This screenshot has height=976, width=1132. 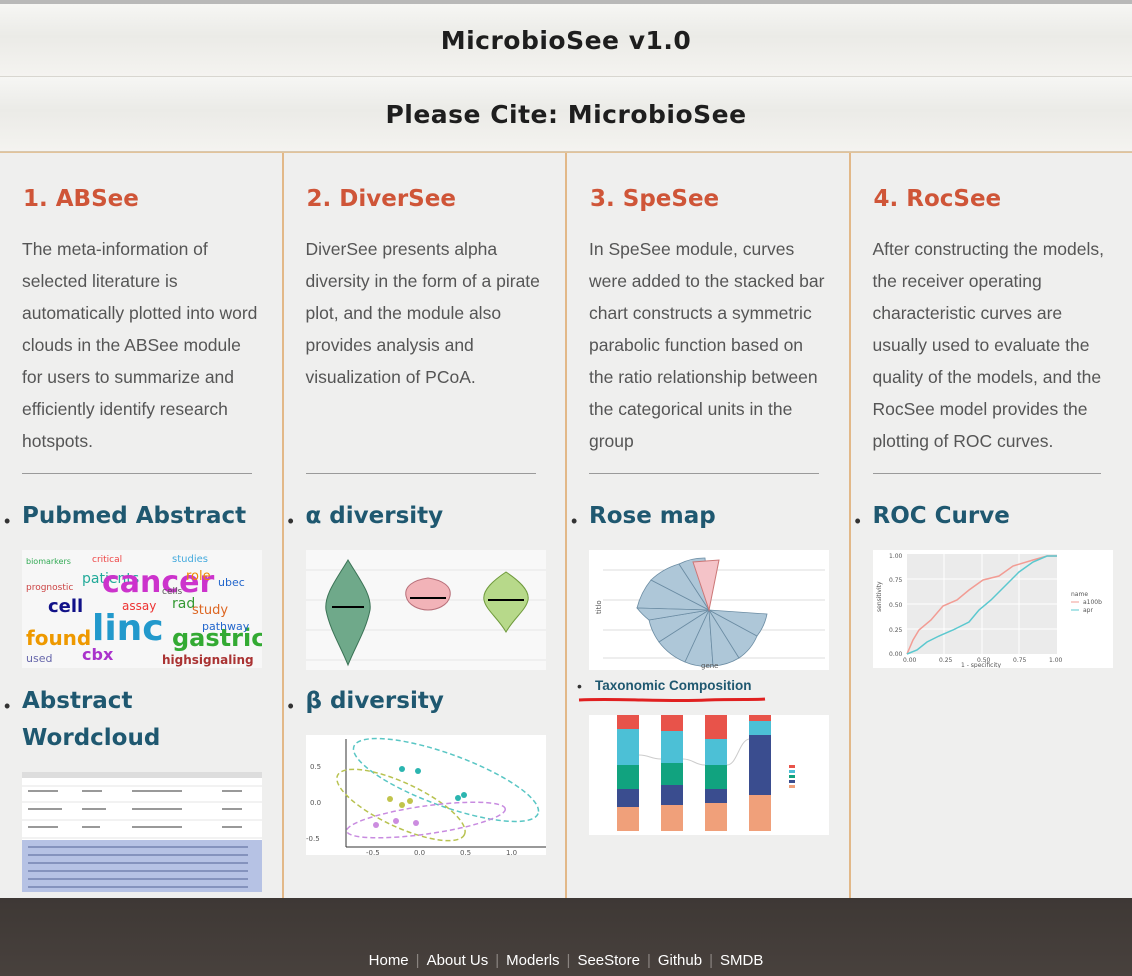 I want to click on svg-text: sensitivity, so click(x=879, y=596).